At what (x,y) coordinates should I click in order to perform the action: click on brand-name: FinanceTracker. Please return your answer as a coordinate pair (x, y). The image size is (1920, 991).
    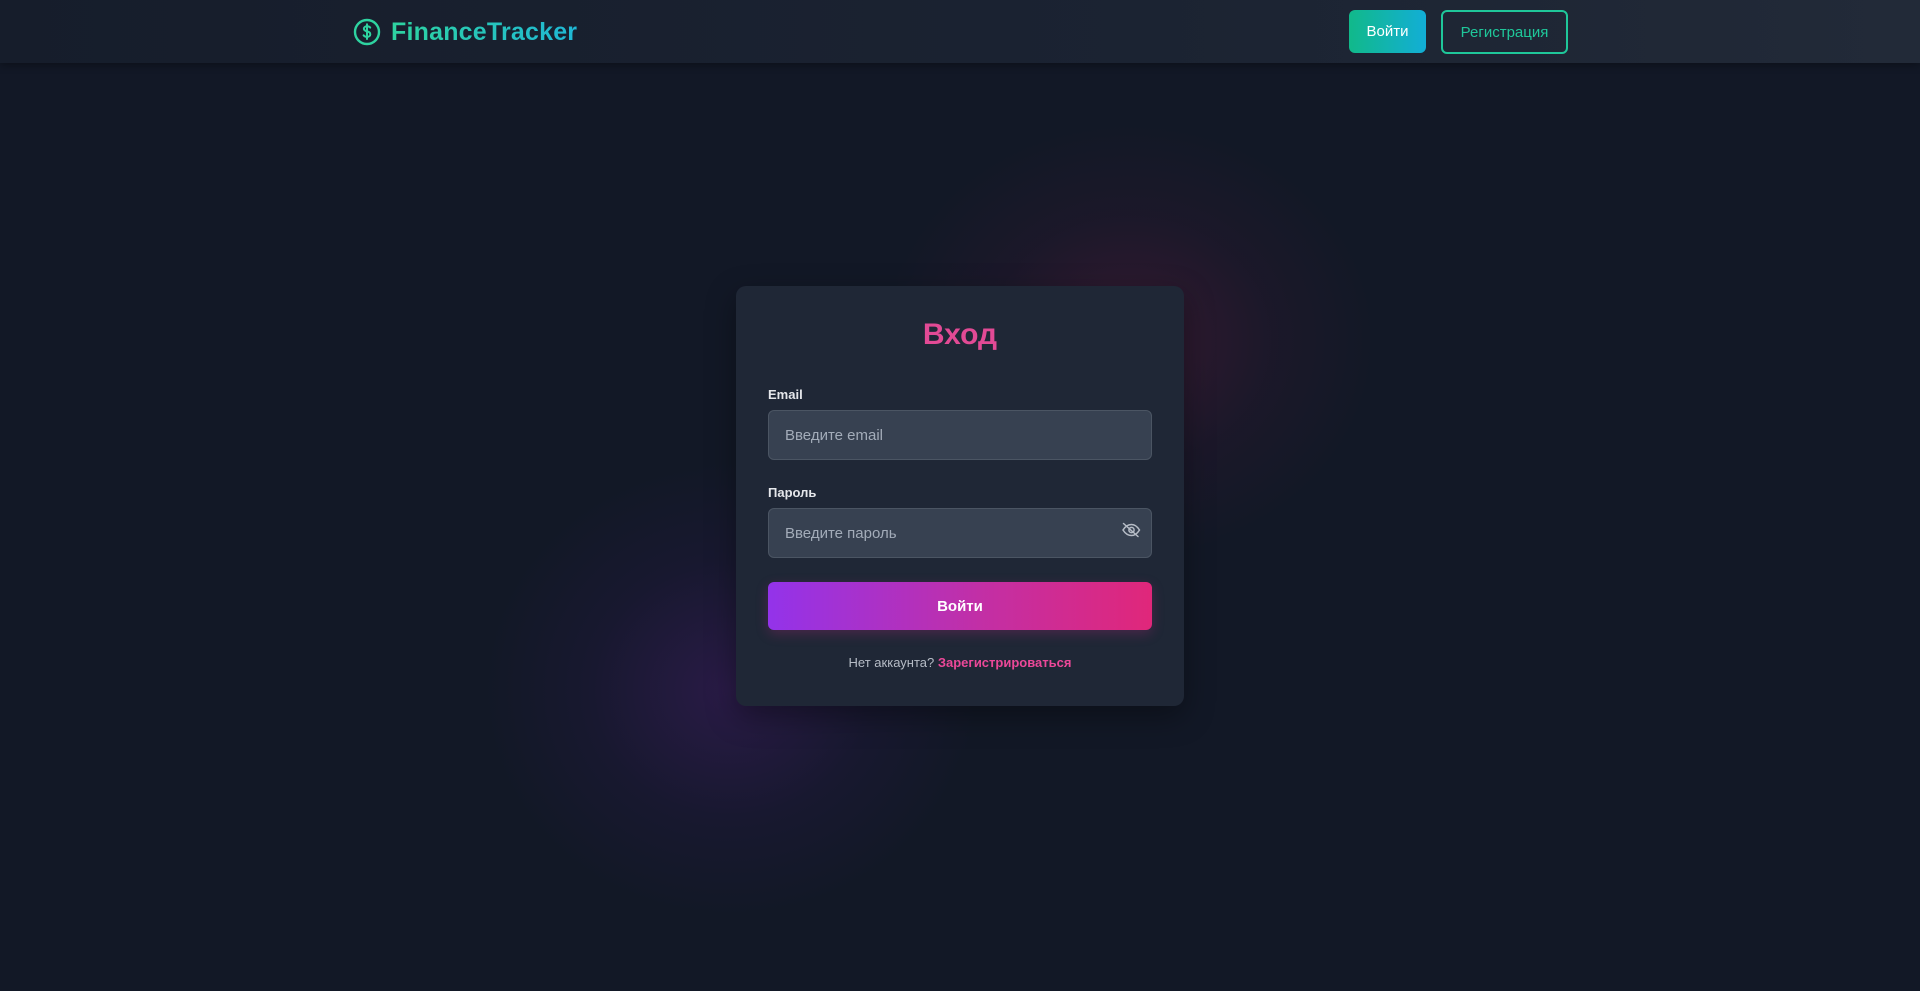
    Looking at the image, I should click on (484, 31).